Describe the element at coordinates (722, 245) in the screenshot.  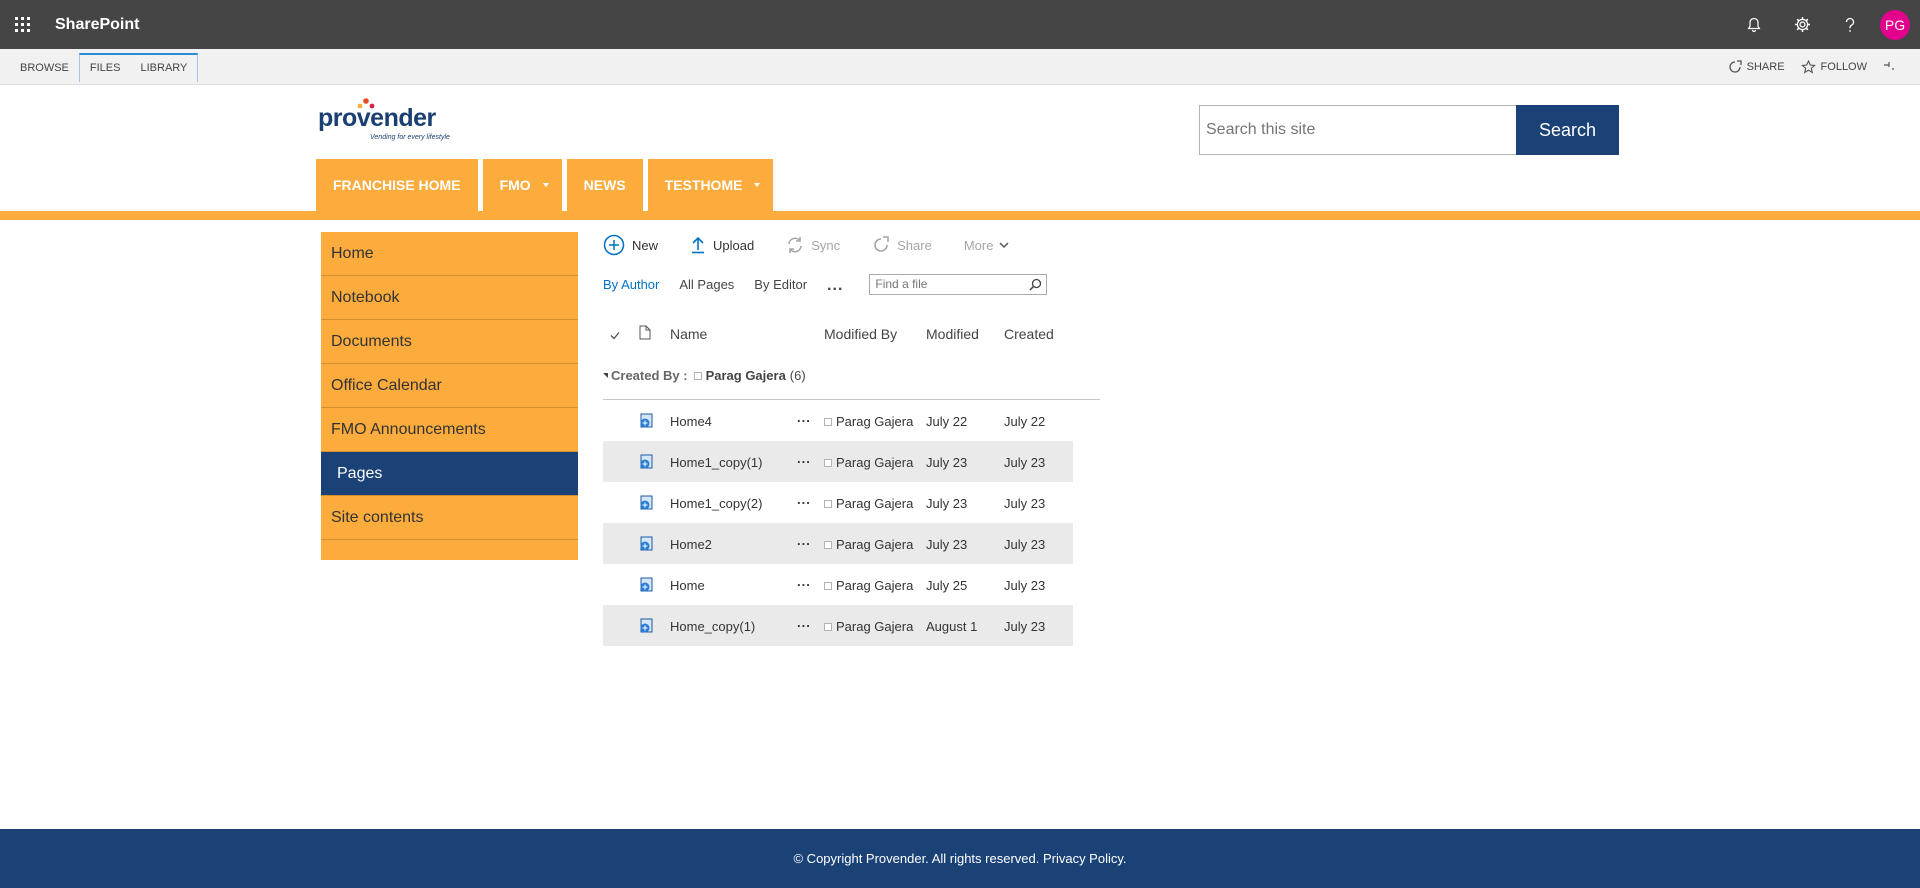
I see `upload-button: Upload` at that location.